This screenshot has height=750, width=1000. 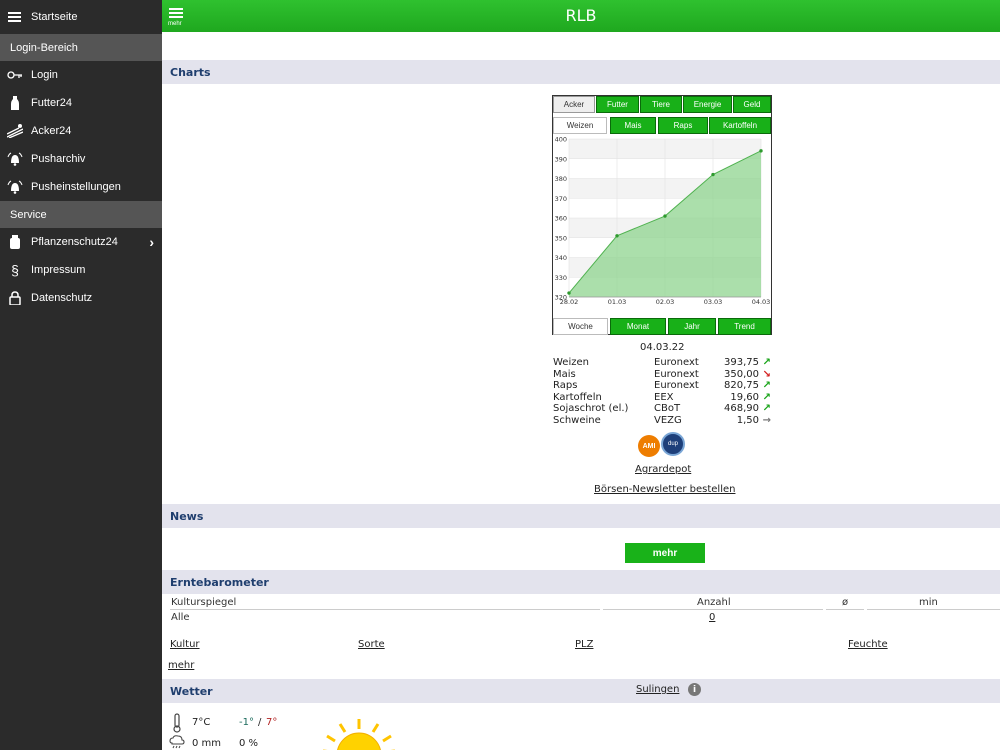 What do you see at coordinates (15, 187) in the screenshot?
I see `bell-settings-icon` at bounding box center [15, 187].